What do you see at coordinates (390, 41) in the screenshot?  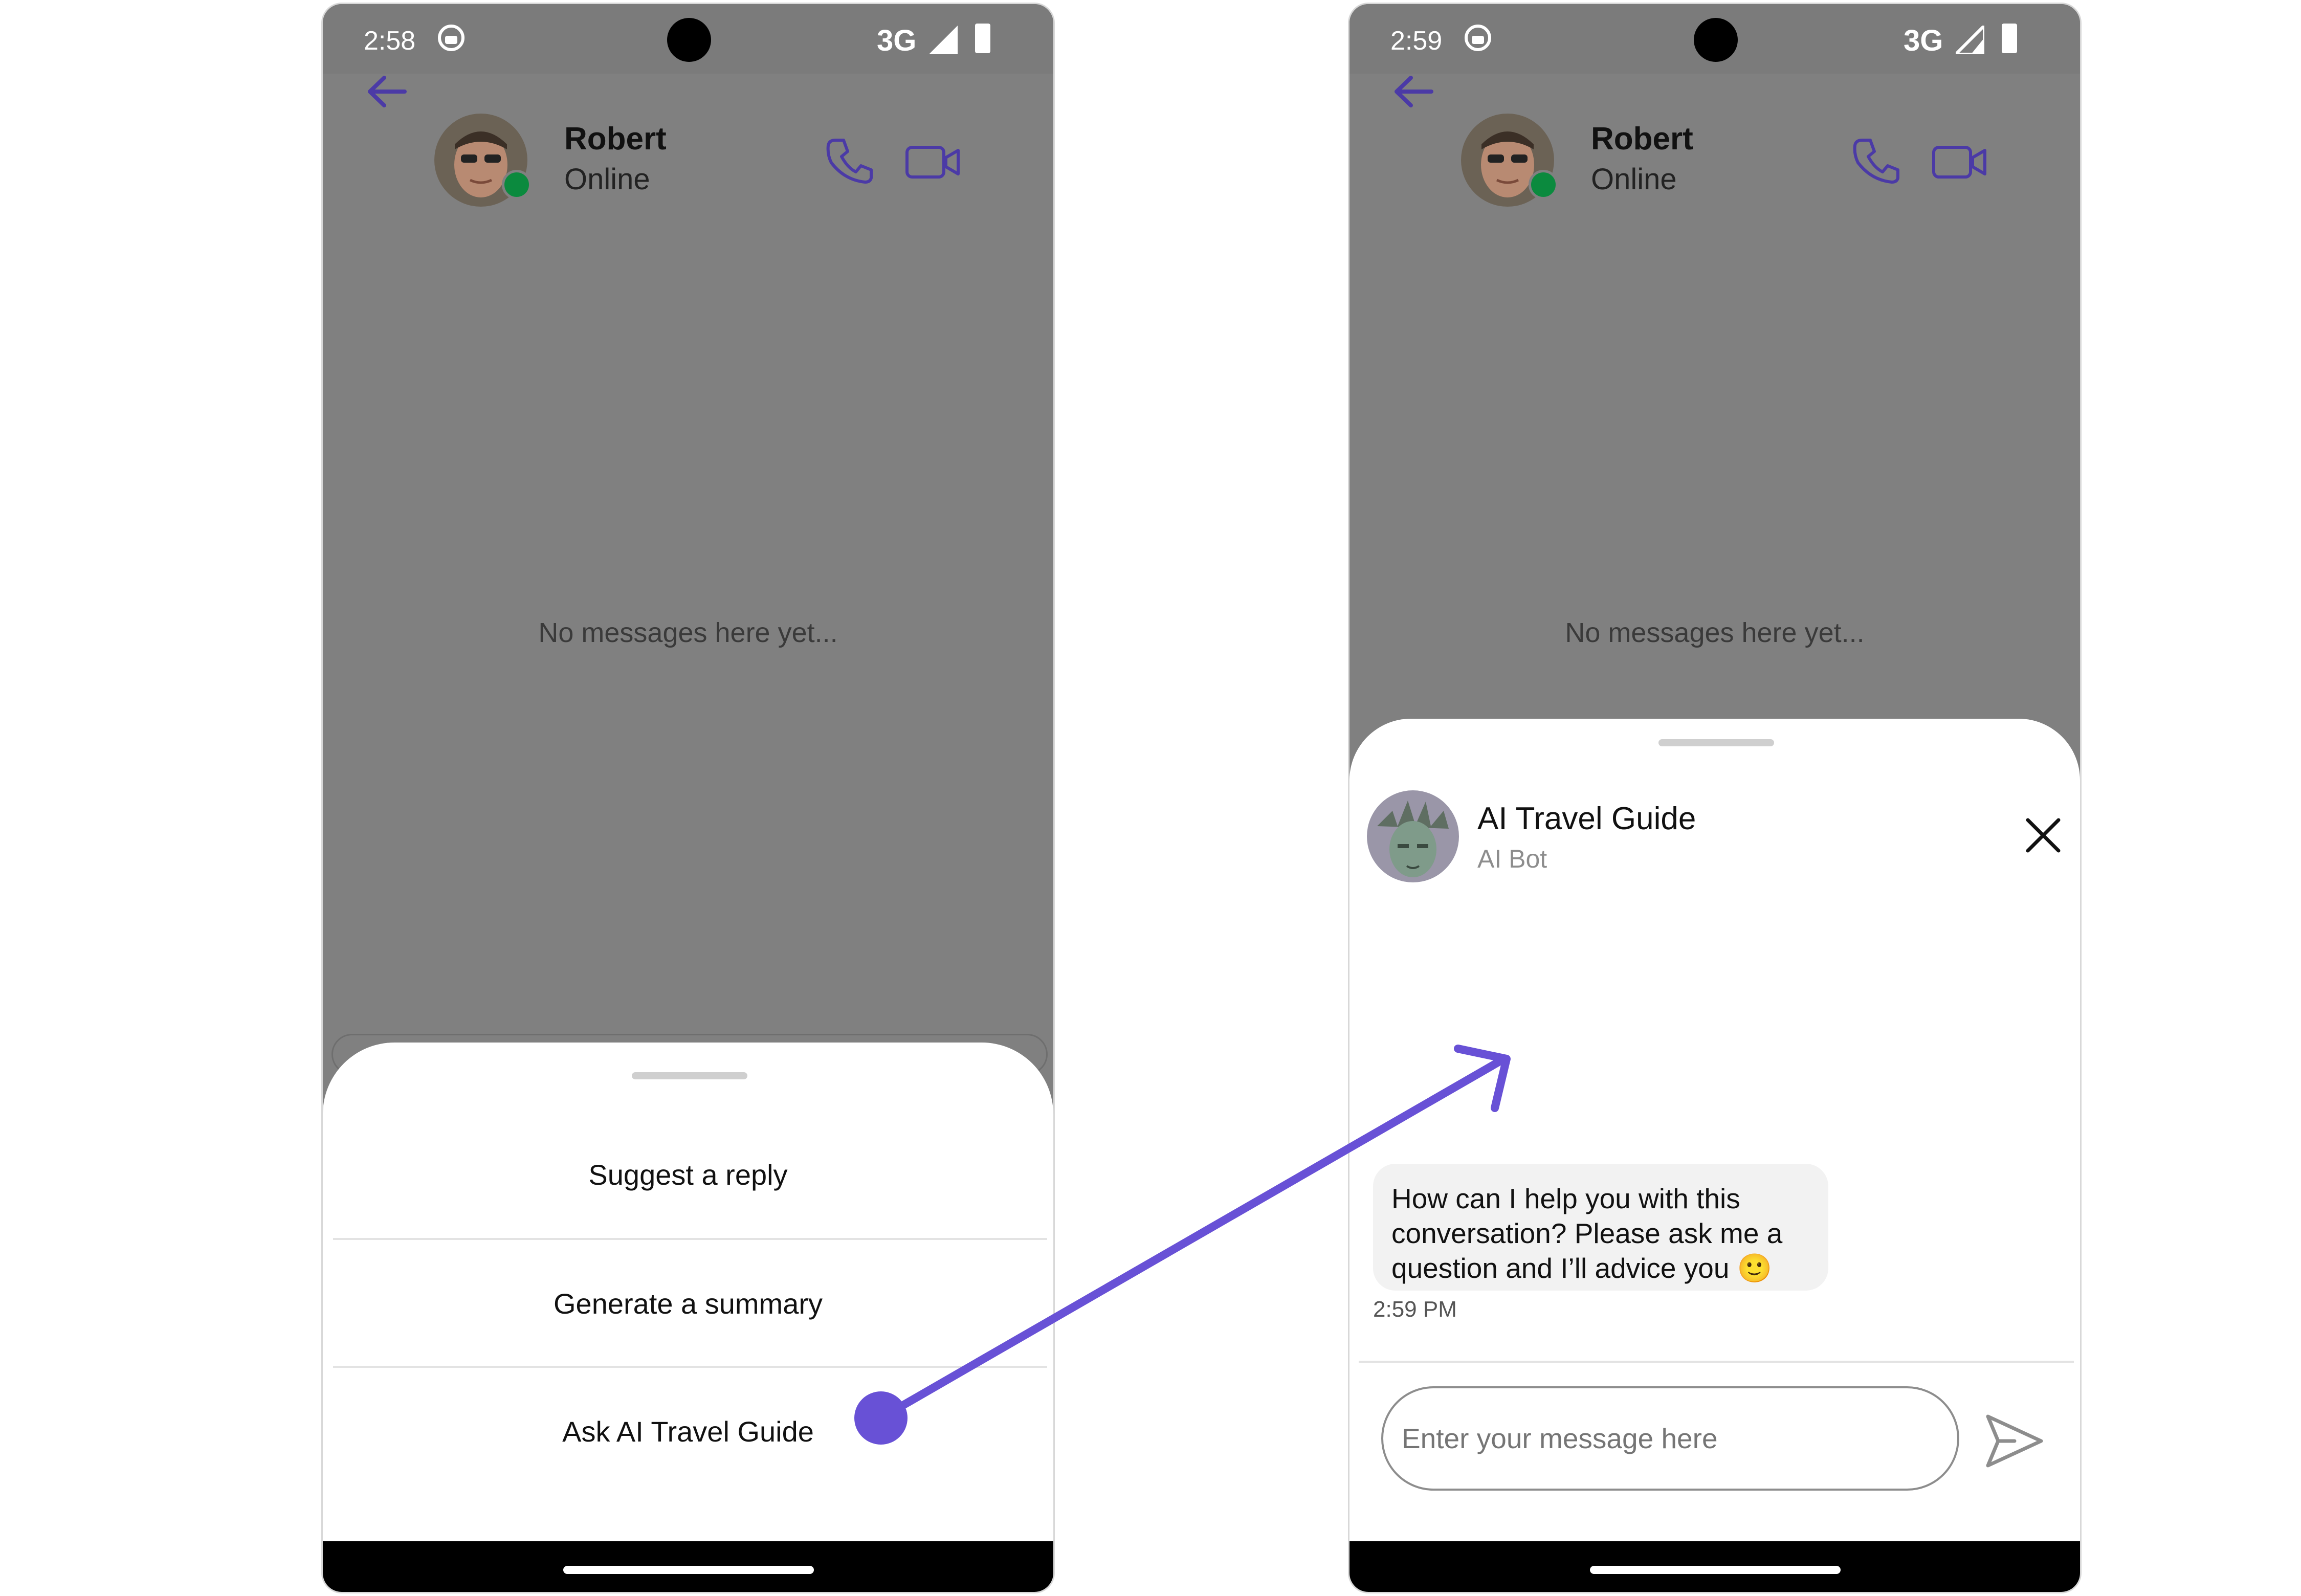 I see `status-time: 2:58` at bounding box center [390, 41].